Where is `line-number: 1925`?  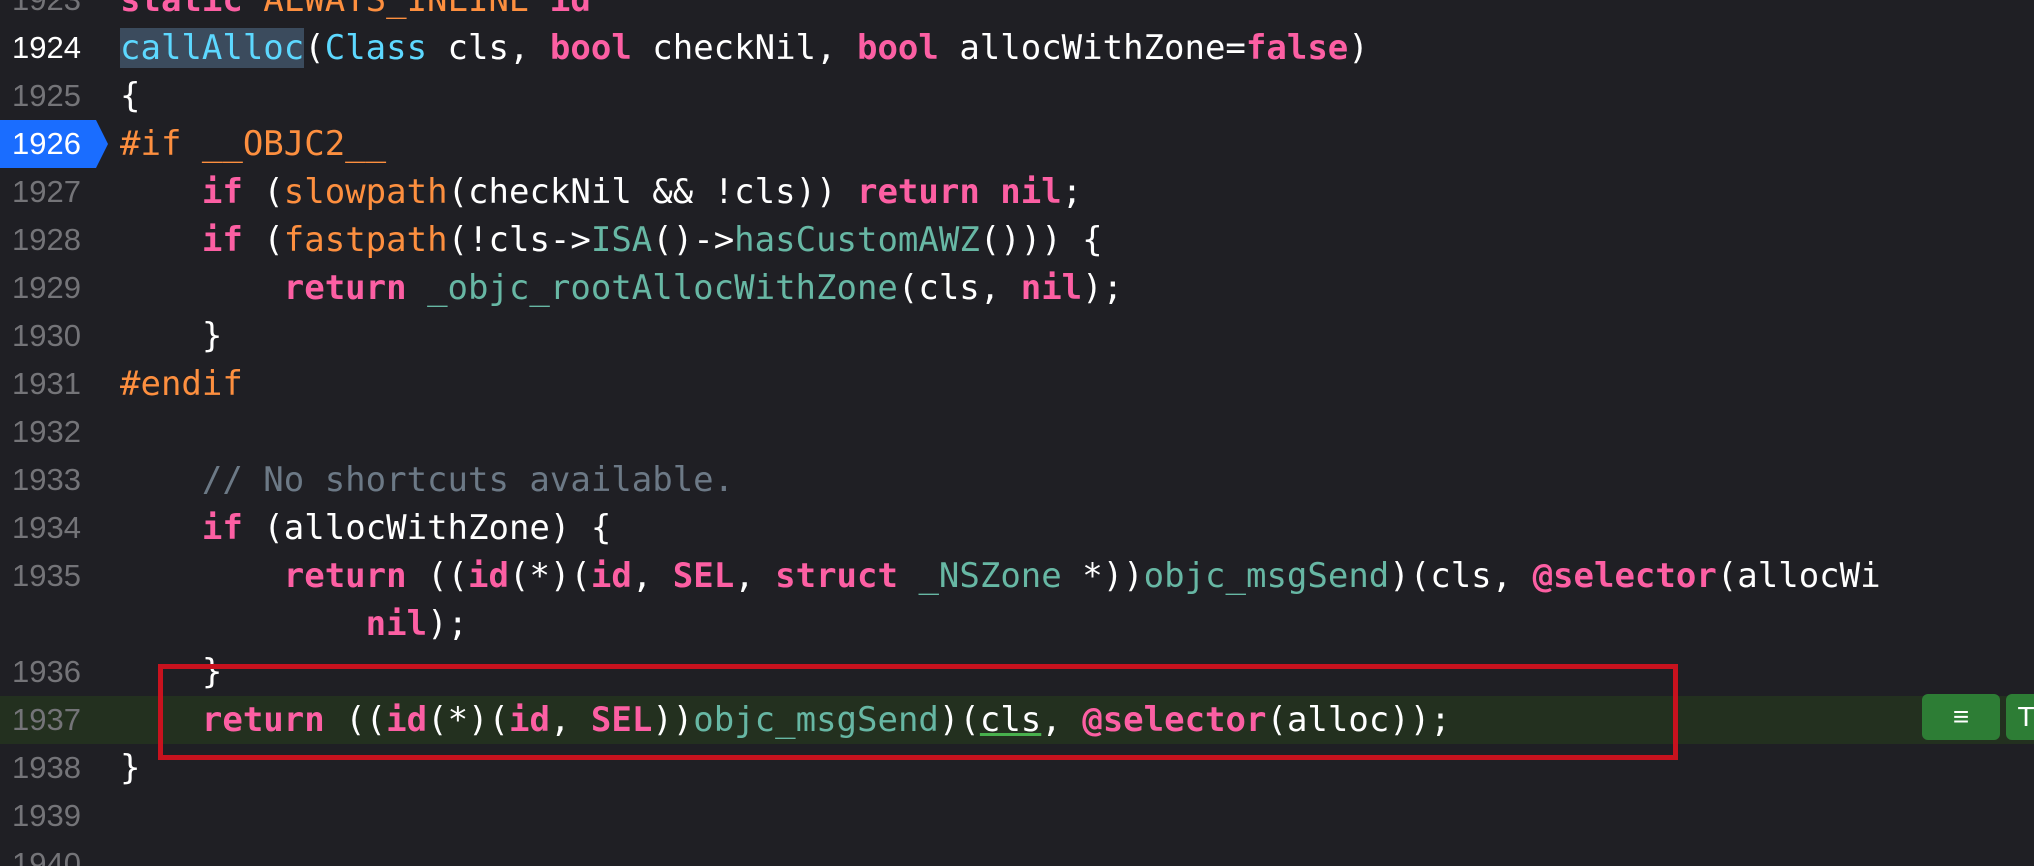
line-number: 1925 is located at coordinates (49, 96).